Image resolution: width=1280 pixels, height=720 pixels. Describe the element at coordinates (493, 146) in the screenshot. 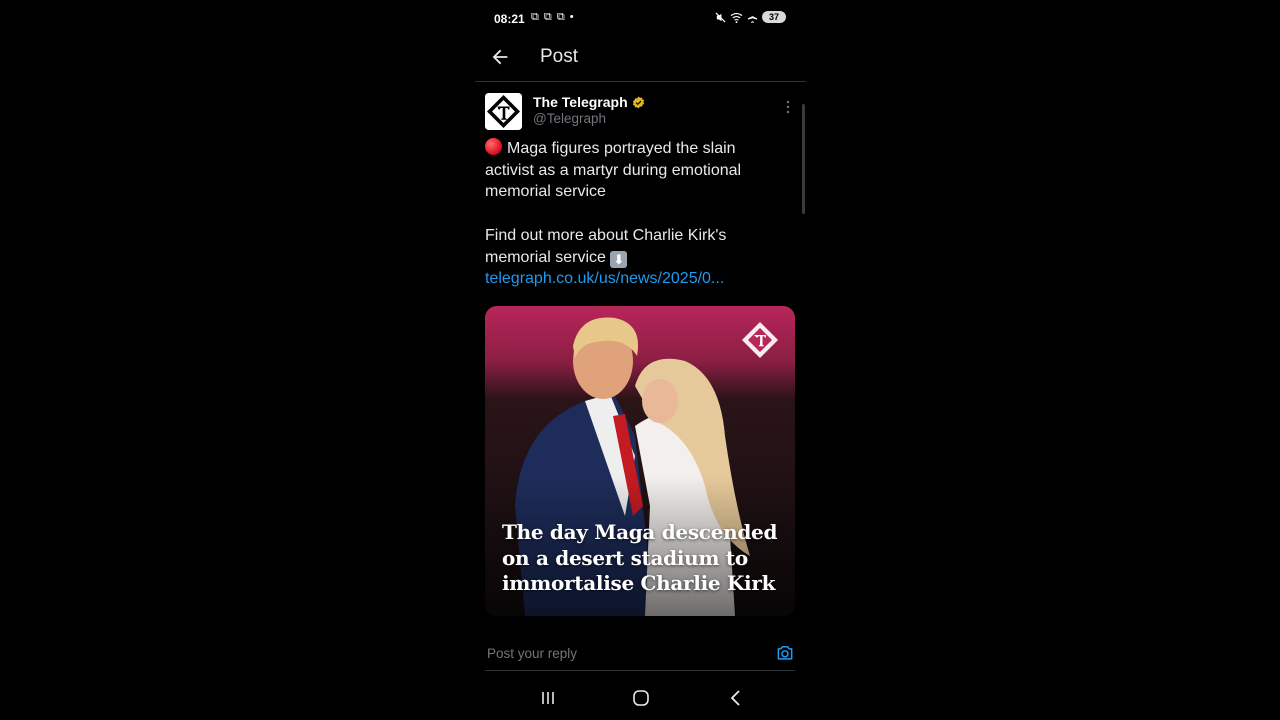

I see `red-circle-emoji-icon` at that location.